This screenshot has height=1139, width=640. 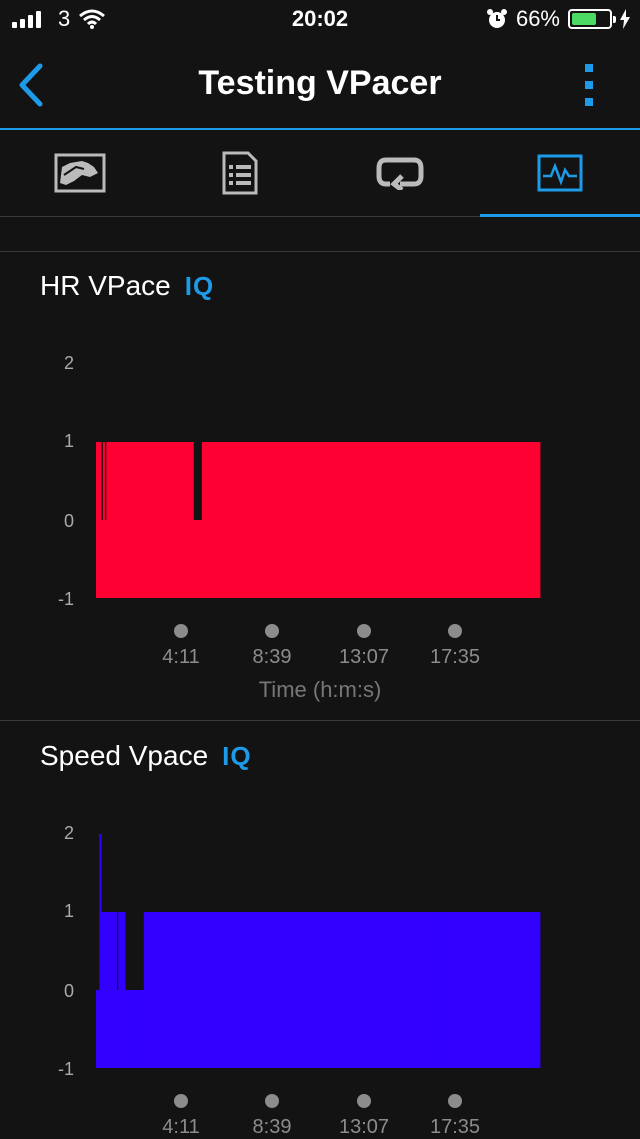 I want to click on more-options-icon, so click(x=589, y=85).